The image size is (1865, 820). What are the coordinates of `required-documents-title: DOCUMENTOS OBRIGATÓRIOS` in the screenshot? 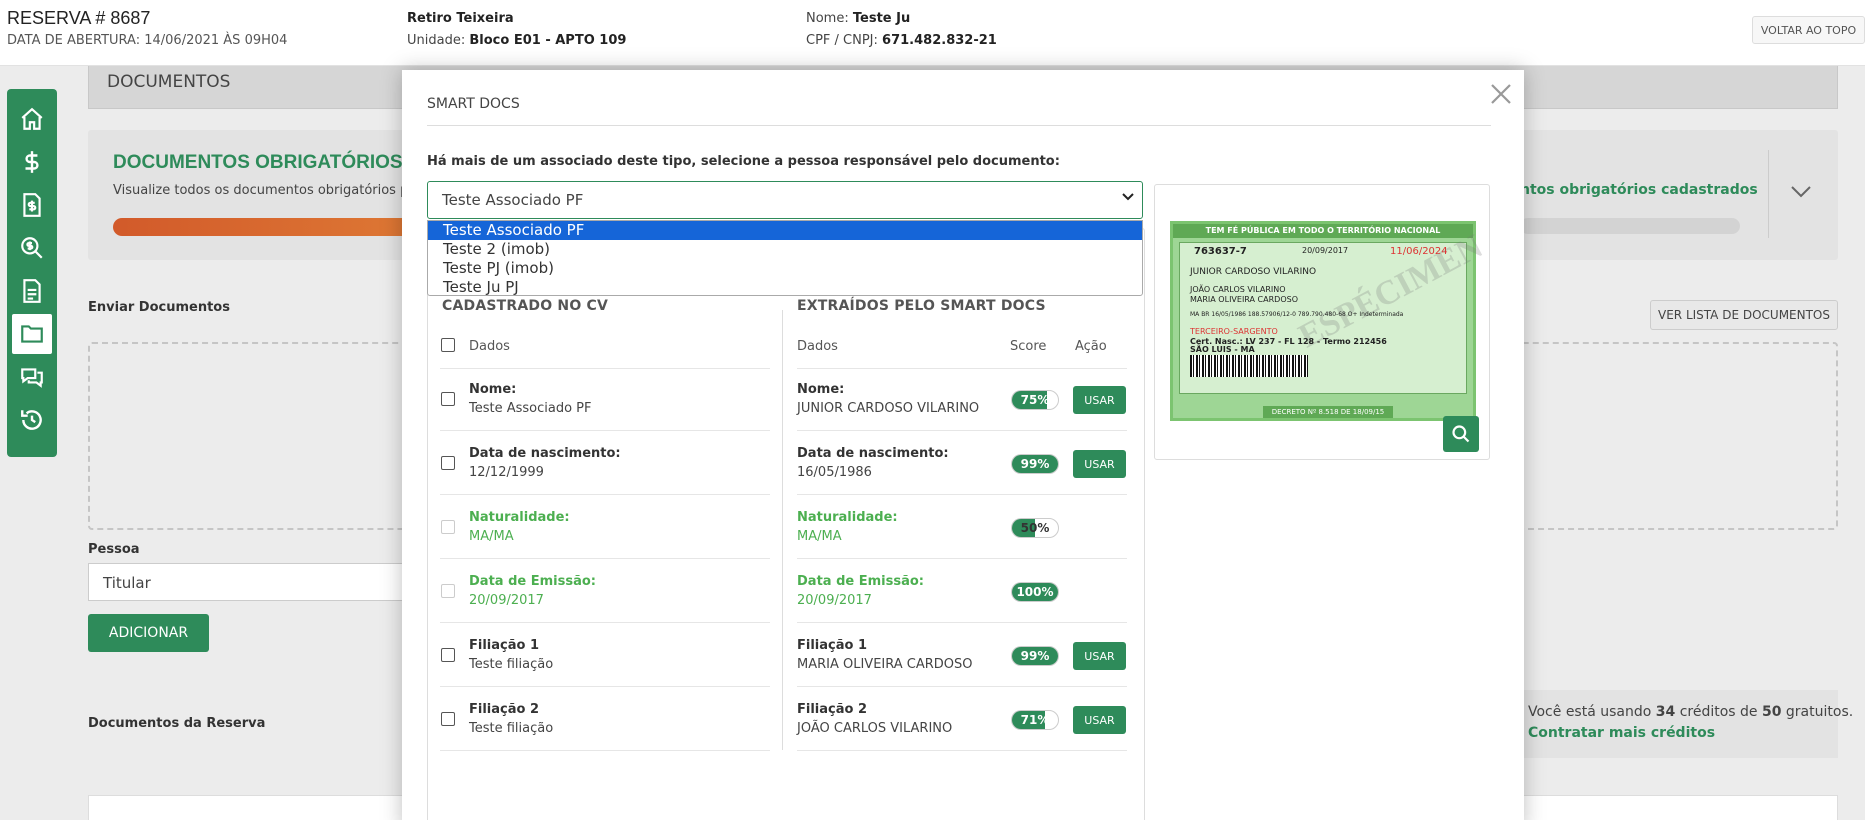 It's located at (258, 162).